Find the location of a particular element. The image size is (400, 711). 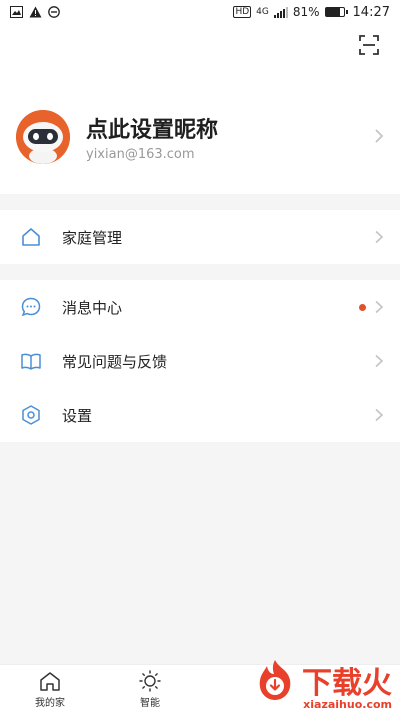

unread-badge is located at coordinates (362, 307).